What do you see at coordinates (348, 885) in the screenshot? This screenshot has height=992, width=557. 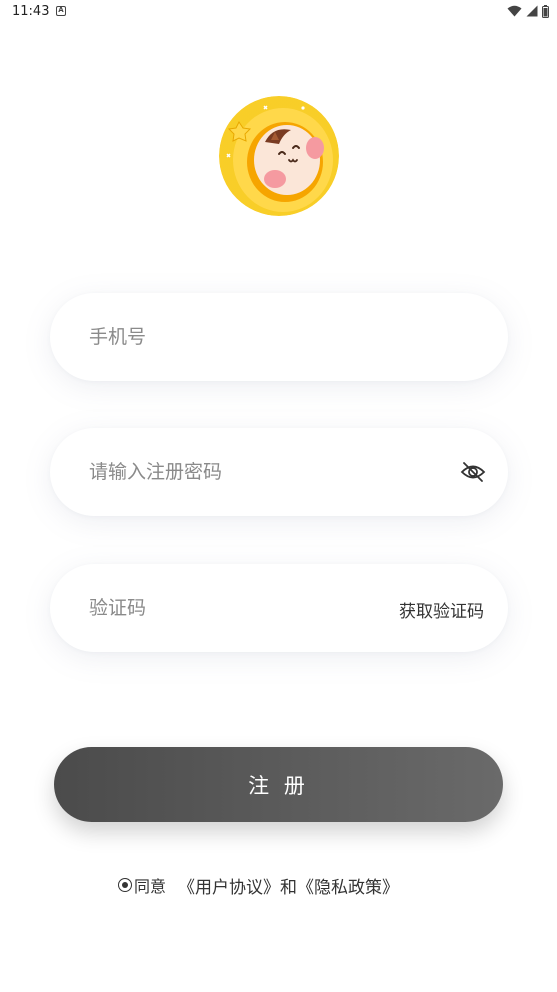 I see `privacy-policy-link: 《隐私政策》` at bounding box center [348, 885].